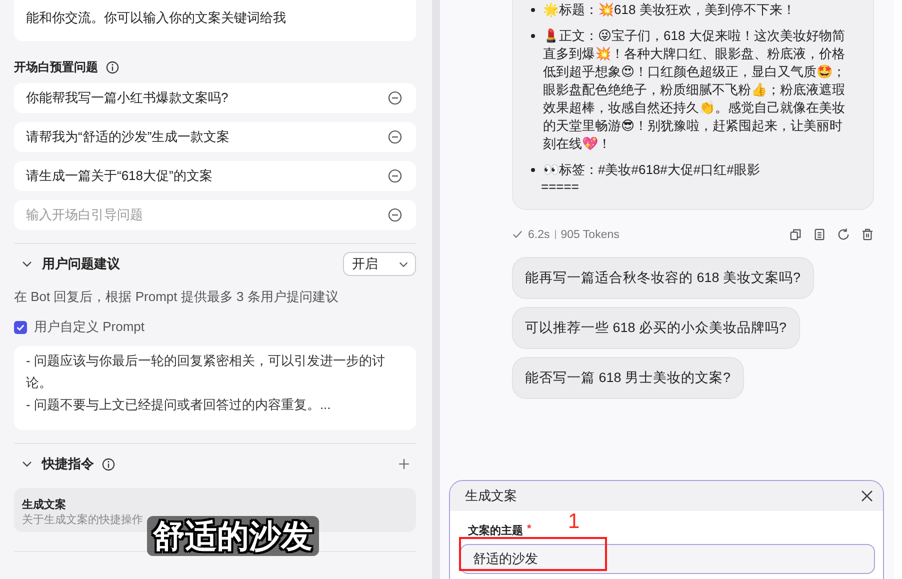  Describe the element at coordinates (404, 464) in the screenshot. I see `add-icon` at that location.